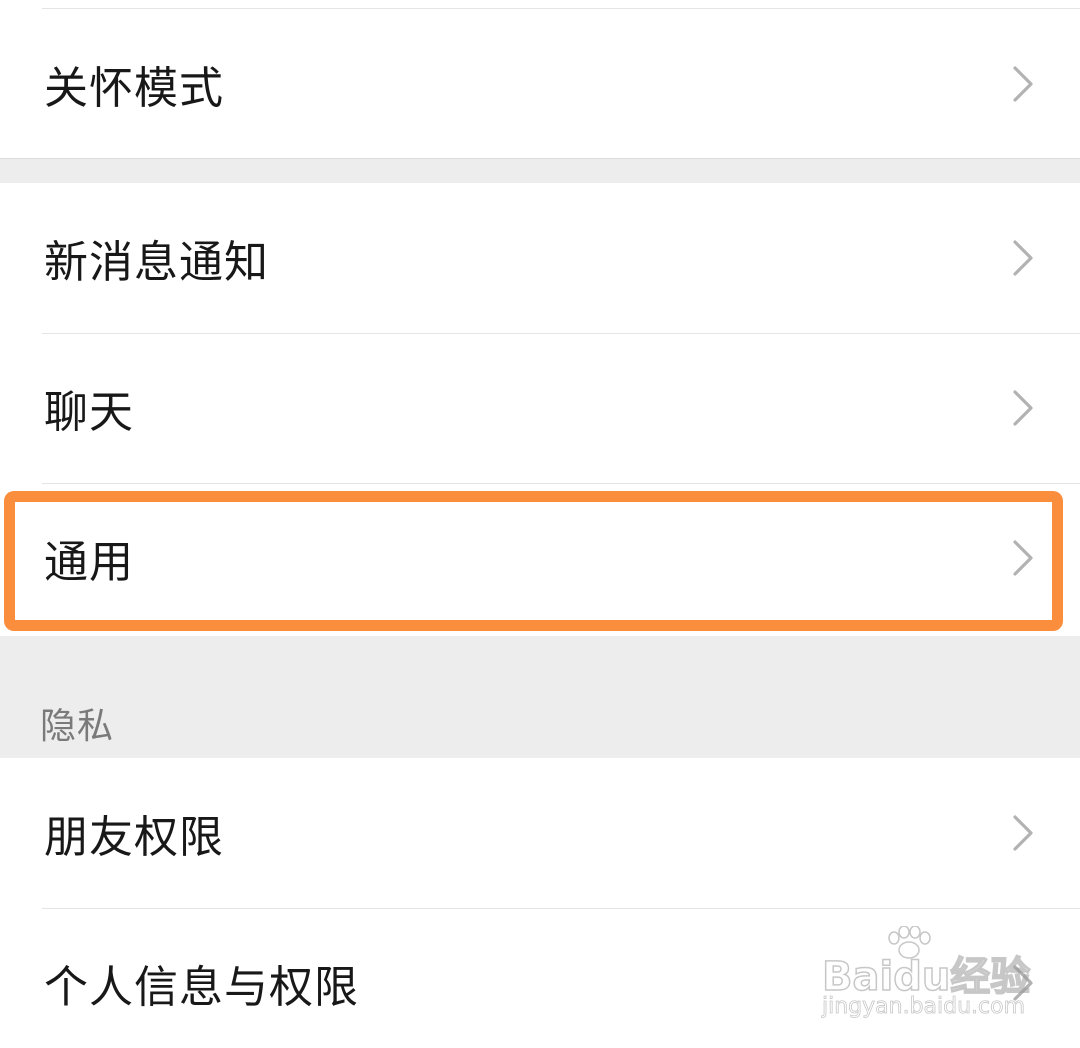 The width and height of the screenshot is (1080, 1048). Describe the element at coordinates (540, 258) in the screenshot. I see `settings-row-notifications: 新消息通知` at that location.